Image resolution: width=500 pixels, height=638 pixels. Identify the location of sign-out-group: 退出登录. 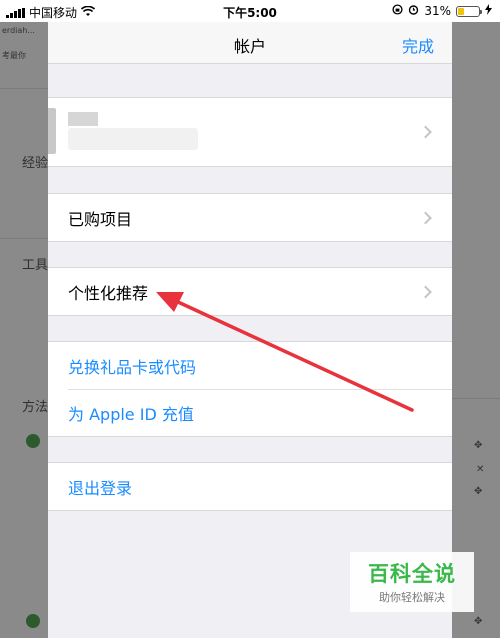
(250, 486).